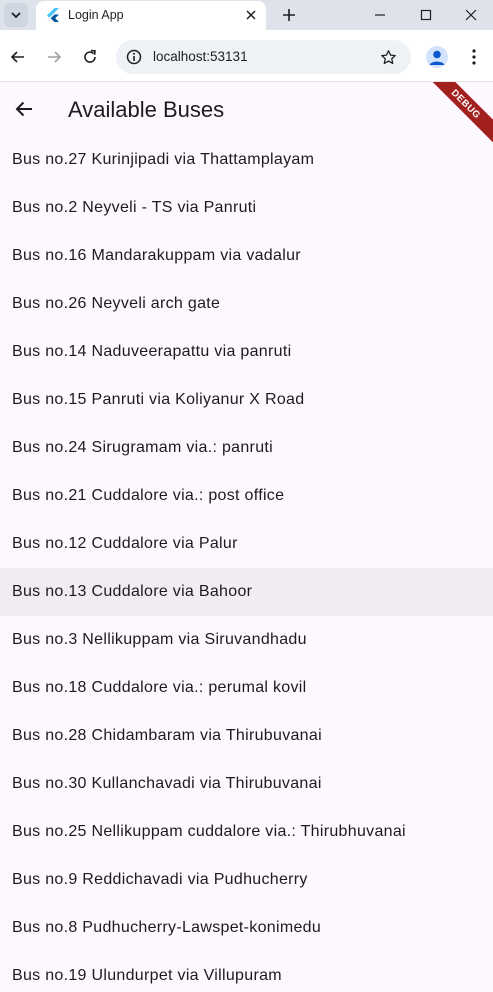  I want to click on arrow-right-icon, so click(55, 57).